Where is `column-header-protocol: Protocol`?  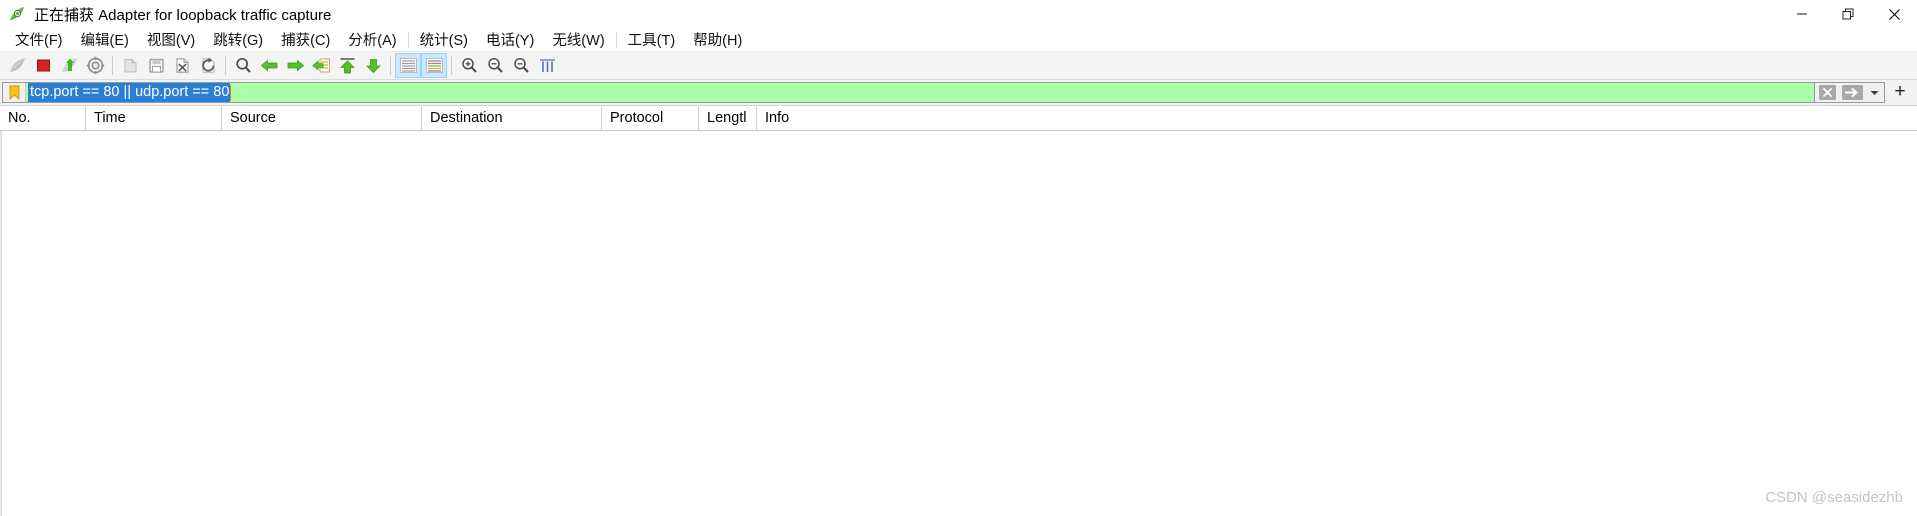 column-header-protocol: Protocol is located at coordinates (650, 118).